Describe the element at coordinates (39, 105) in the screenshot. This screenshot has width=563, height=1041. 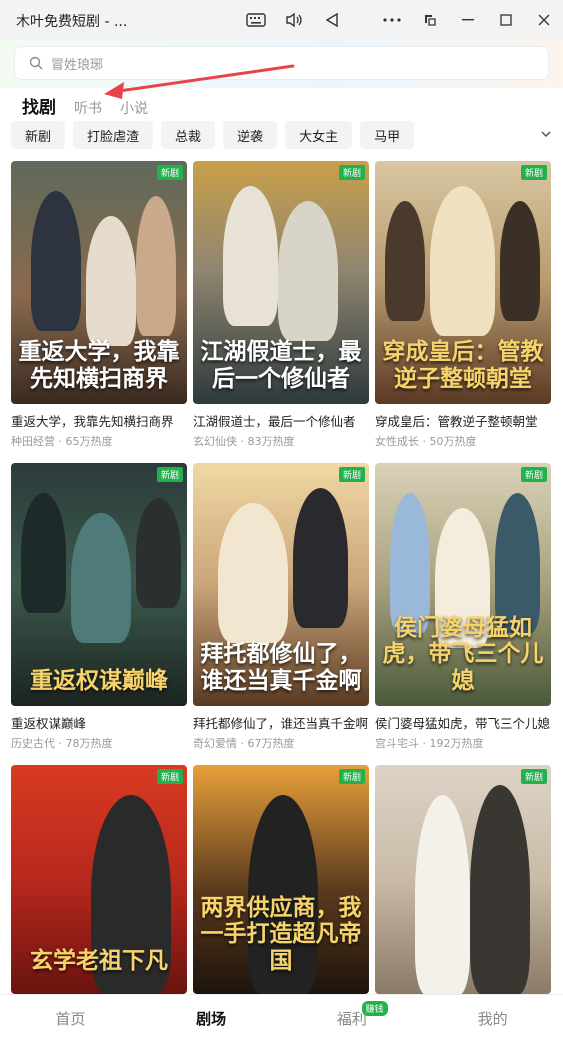
I see `tab-find-drama: 找剧` at that location.